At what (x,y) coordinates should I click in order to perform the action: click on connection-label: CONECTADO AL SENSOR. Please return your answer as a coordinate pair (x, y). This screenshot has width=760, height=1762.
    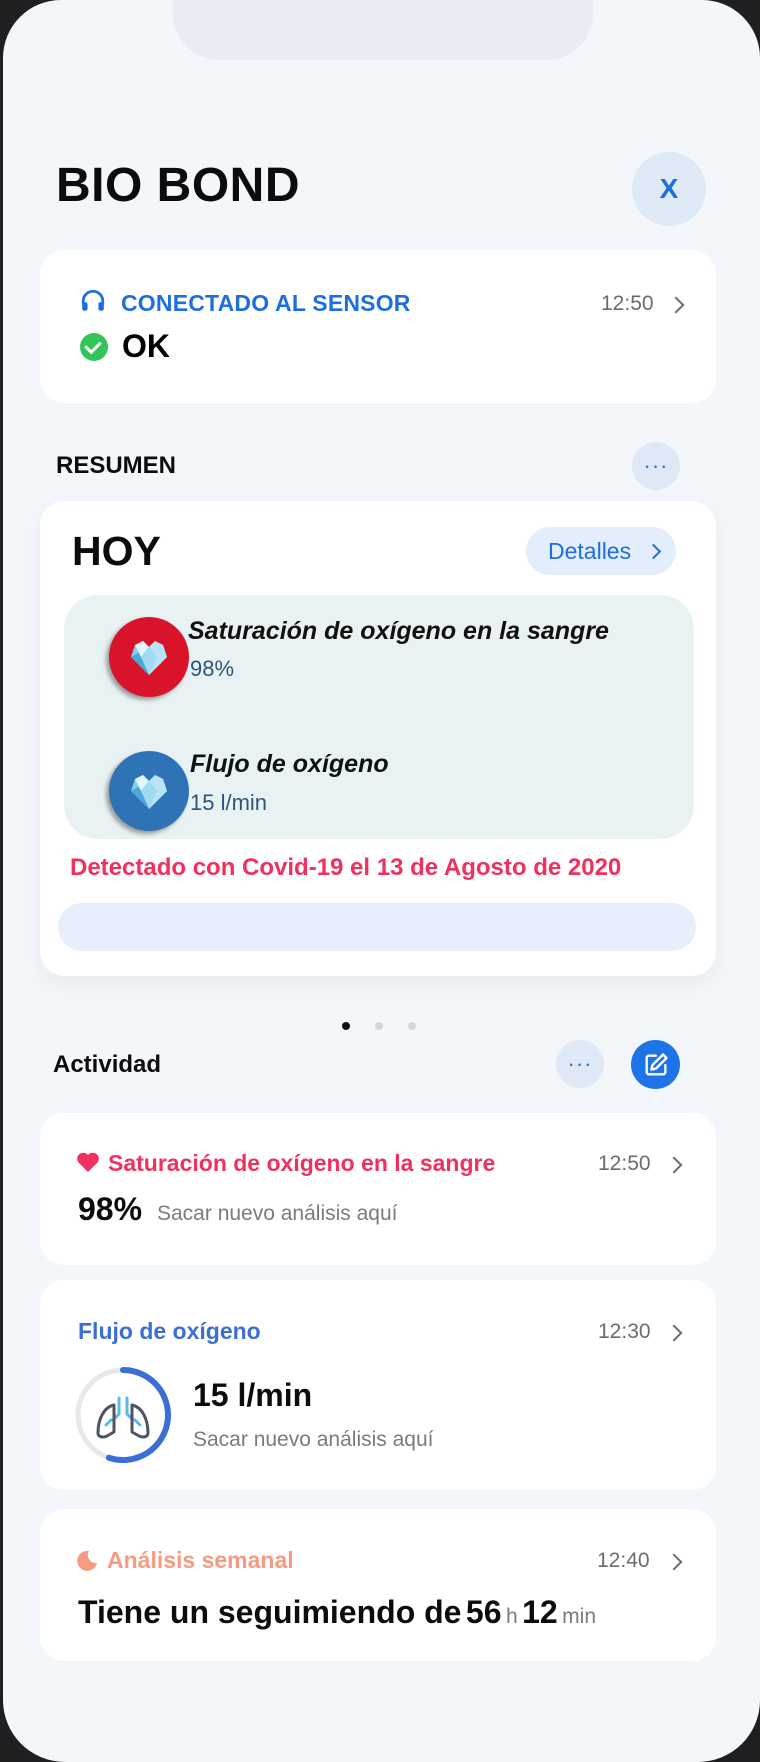
    Looking at the image, I should click on (266, 303).